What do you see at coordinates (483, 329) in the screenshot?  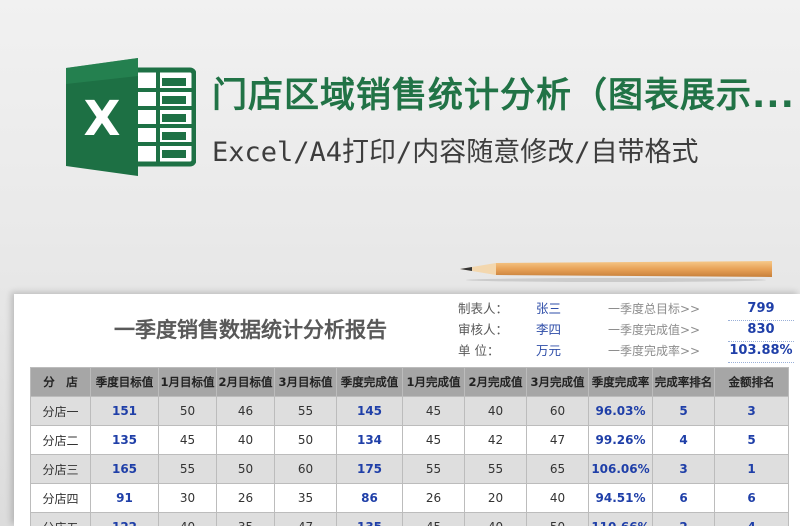 I see `meta-label: 审核人：` at bounding box center [483, 329].